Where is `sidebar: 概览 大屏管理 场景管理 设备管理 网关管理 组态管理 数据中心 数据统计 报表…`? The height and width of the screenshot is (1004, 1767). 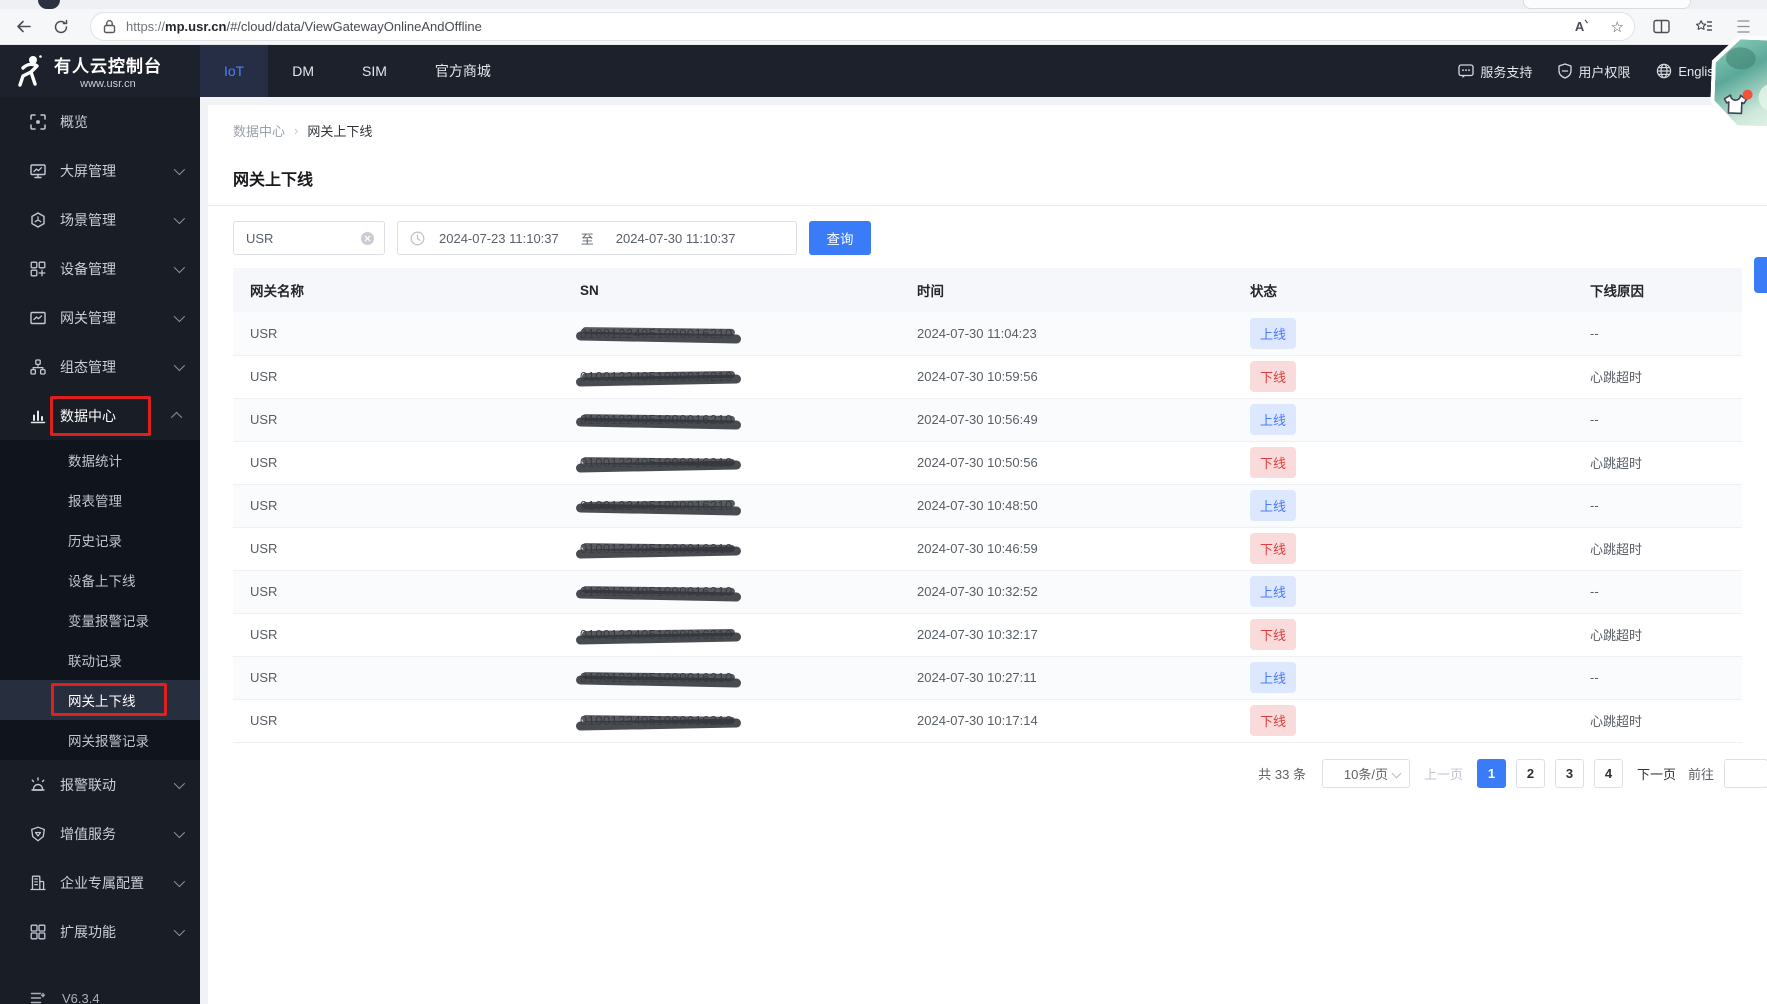
sidebar: 概览 大屏管理 场景管理 设备管理 网关管理 组态管理 数据中心 数据统计 报表… is located at coordinates (100, 550).